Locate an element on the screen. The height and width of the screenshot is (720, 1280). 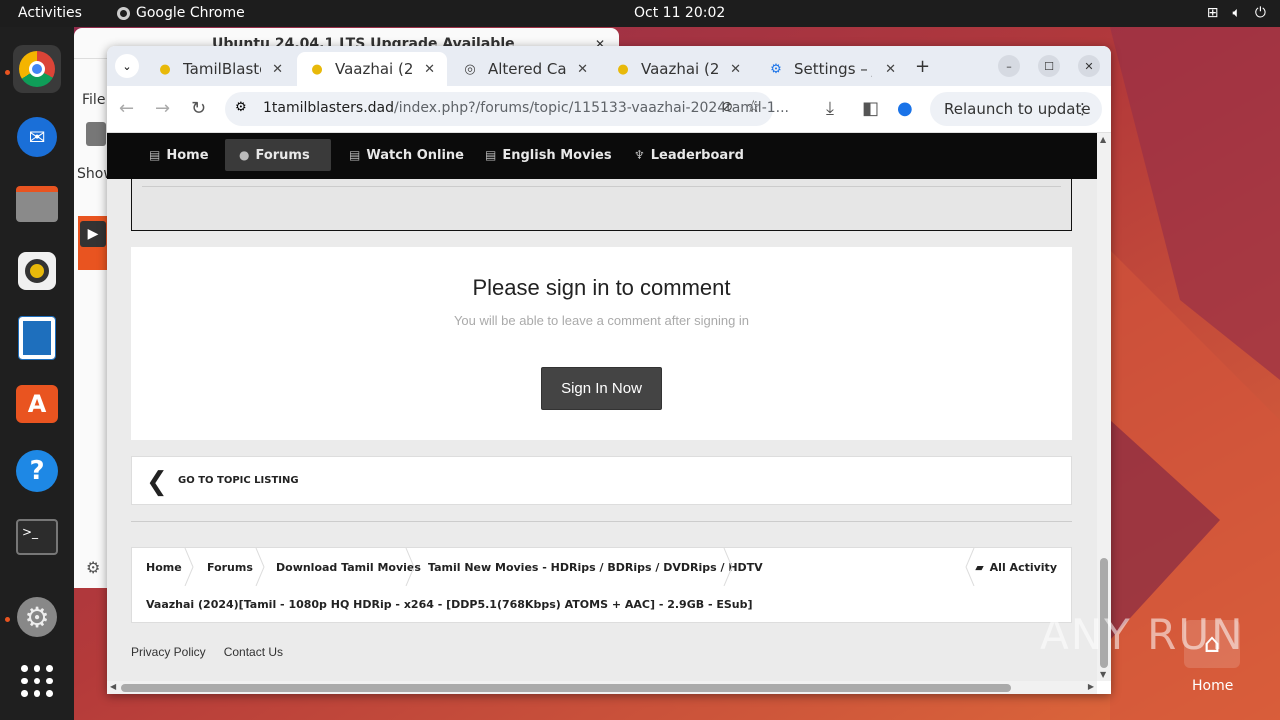
dock-settings: ⚙ is located at coordinates (37, 617).